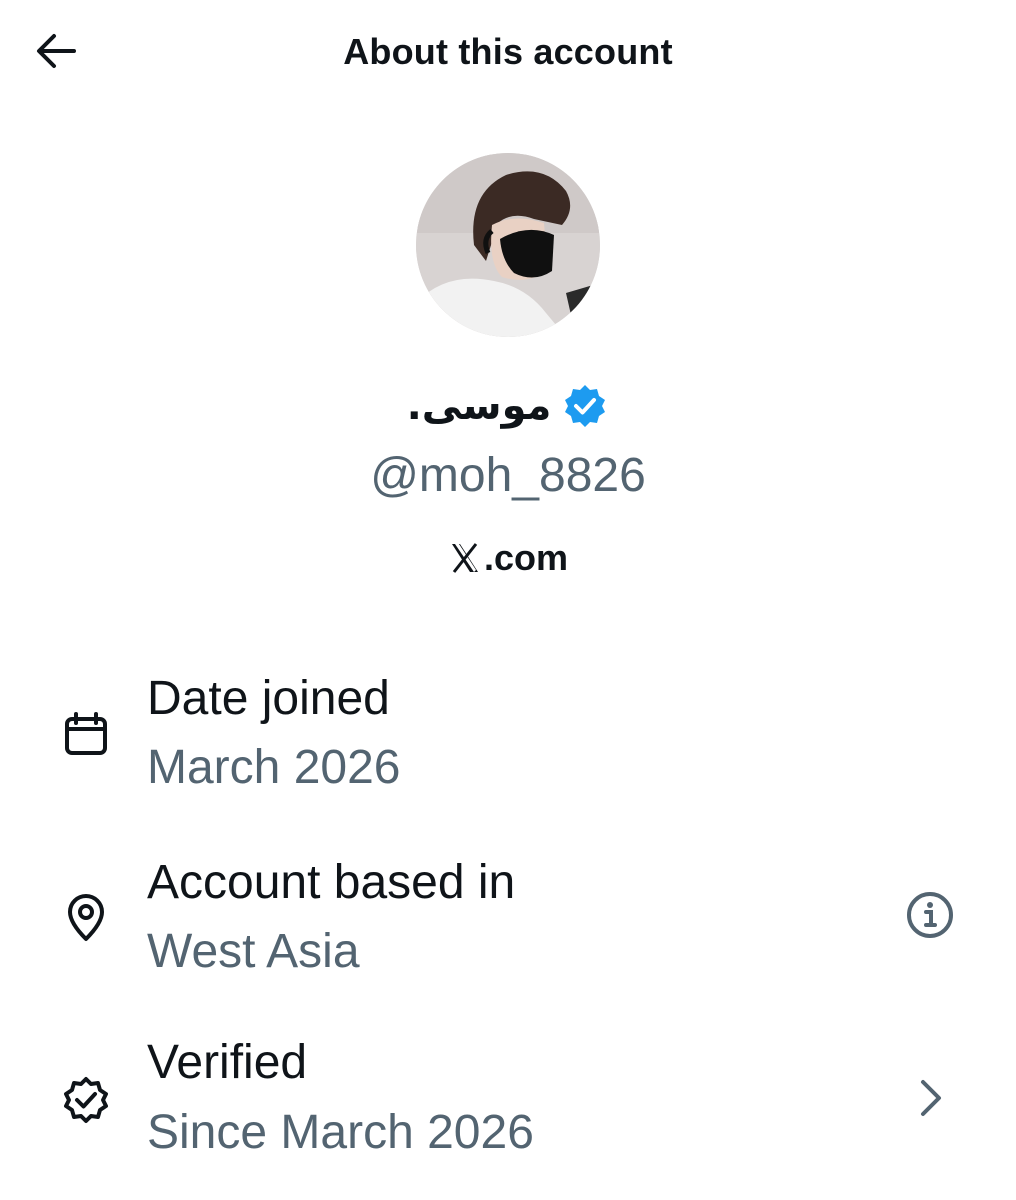  What do you see at coordinates (86, 734) in the screenshot?
I see `calendar-icon` at bounding box center [86, 734].